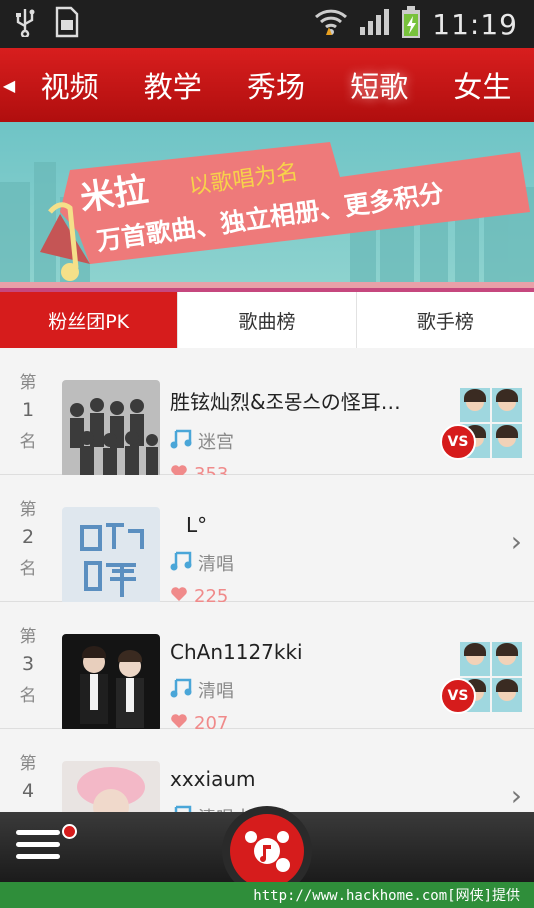 The height and width of the screenshot is (908, 534). Describe the element at coordinates (275, 85) in the screenshot. I see `tab-show: 秀场` at that location.